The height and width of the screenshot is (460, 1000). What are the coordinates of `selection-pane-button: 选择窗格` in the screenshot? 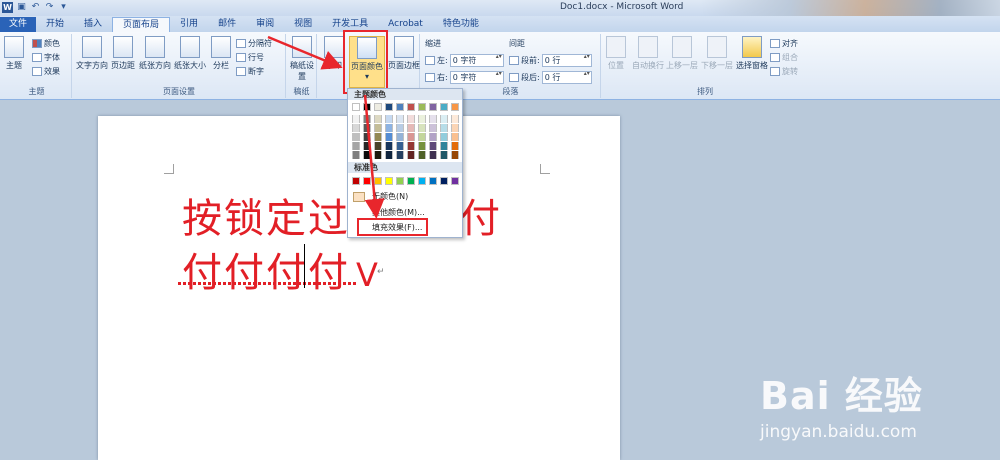 It's located at (752, 53).